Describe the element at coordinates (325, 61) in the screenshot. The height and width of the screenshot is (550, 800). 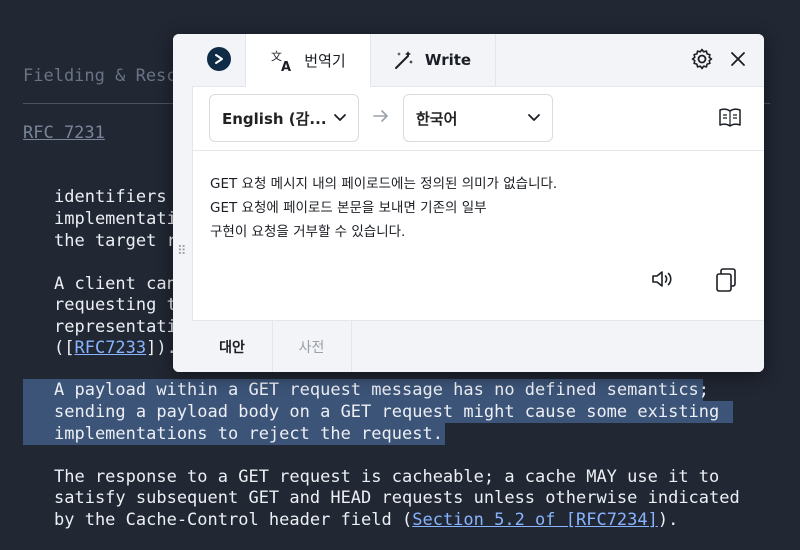
I see `tab-translator-label: 번역기` at that location.